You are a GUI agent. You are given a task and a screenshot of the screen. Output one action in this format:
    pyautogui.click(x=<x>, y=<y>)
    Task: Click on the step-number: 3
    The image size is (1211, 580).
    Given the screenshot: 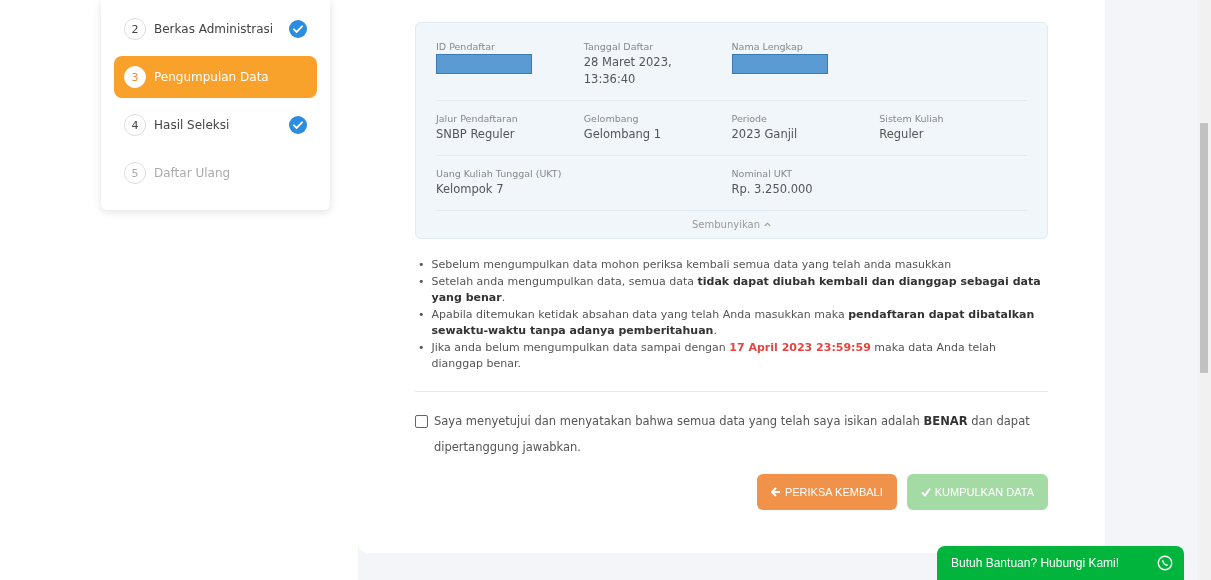 What is the action you would take?
    pyautogui.click(x=135, y=77)
    